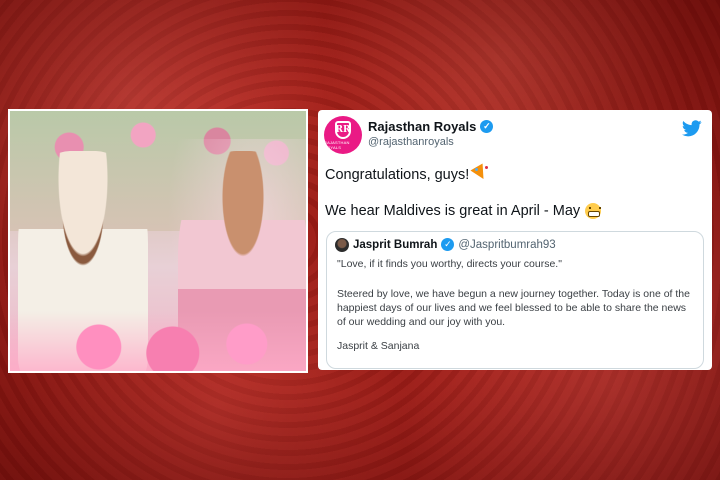 The image size is (720, 480). What do you see at coordinates (692, 128) in the screenshot?
I see `twitter-bird-icon` at bounding box center [692, 128].